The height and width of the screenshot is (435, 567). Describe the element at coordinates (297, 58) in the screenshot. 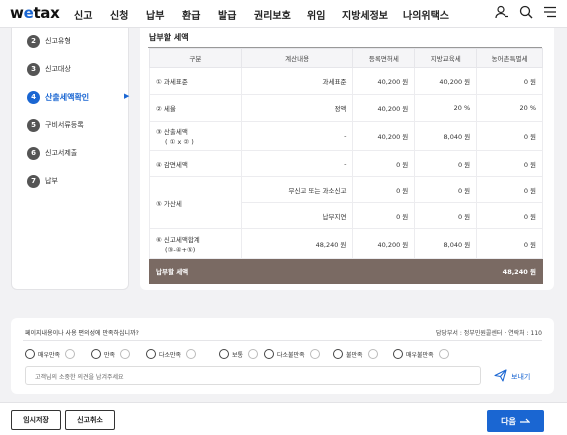

I see `col-header: 계산내용` at that location.